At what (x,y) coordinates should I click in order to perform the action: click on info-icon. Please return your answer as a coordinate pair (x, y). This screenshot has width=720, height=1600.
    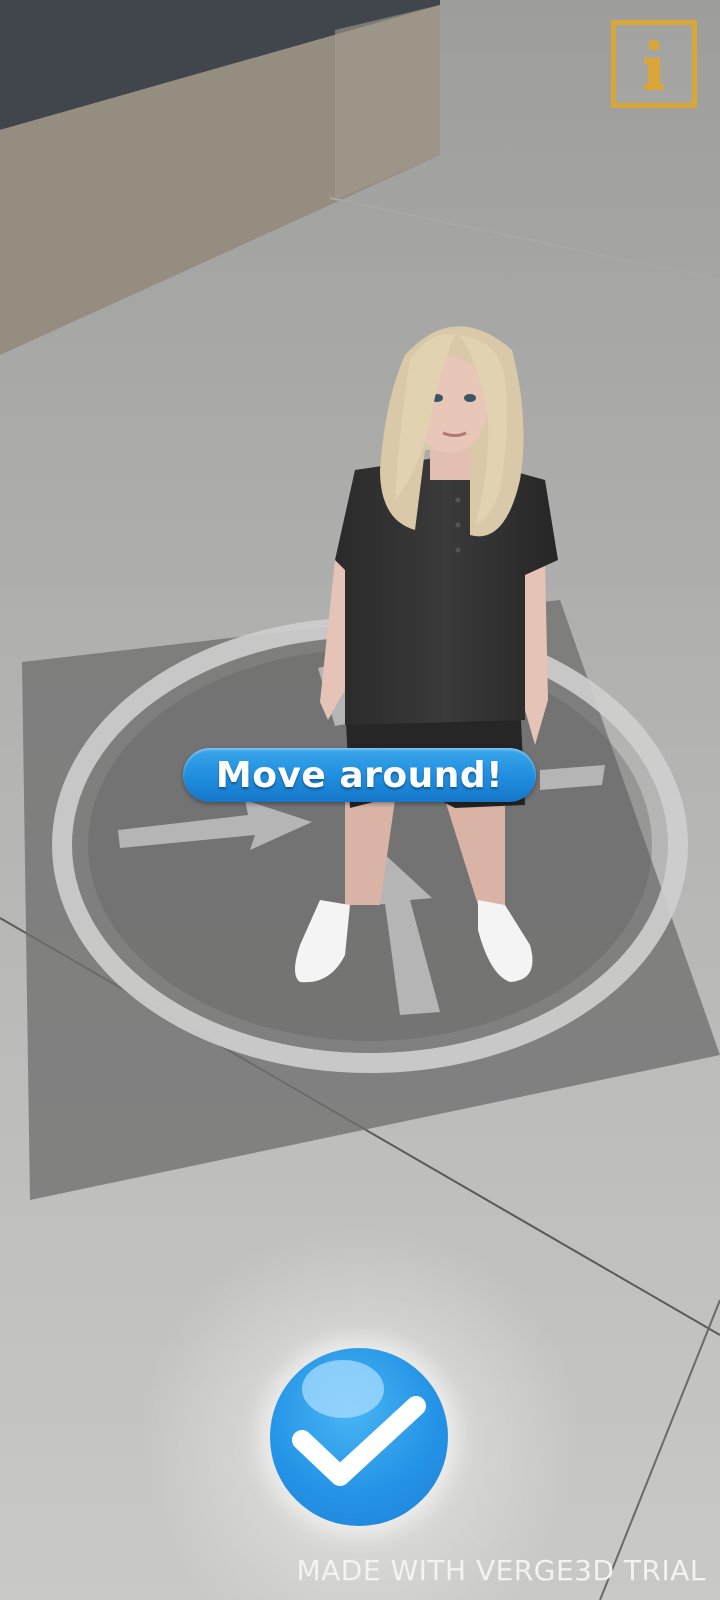
    Looking at the image, I should click on (654, 64).